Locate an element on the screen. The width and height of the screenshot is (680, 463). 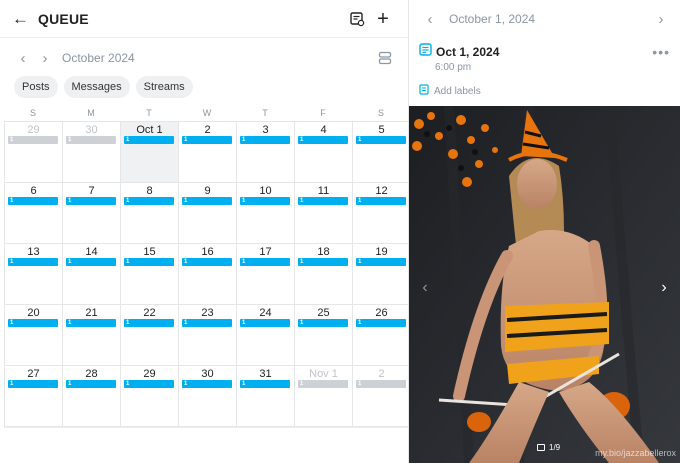
queue-list-icon is located at coordinates (357, 19).